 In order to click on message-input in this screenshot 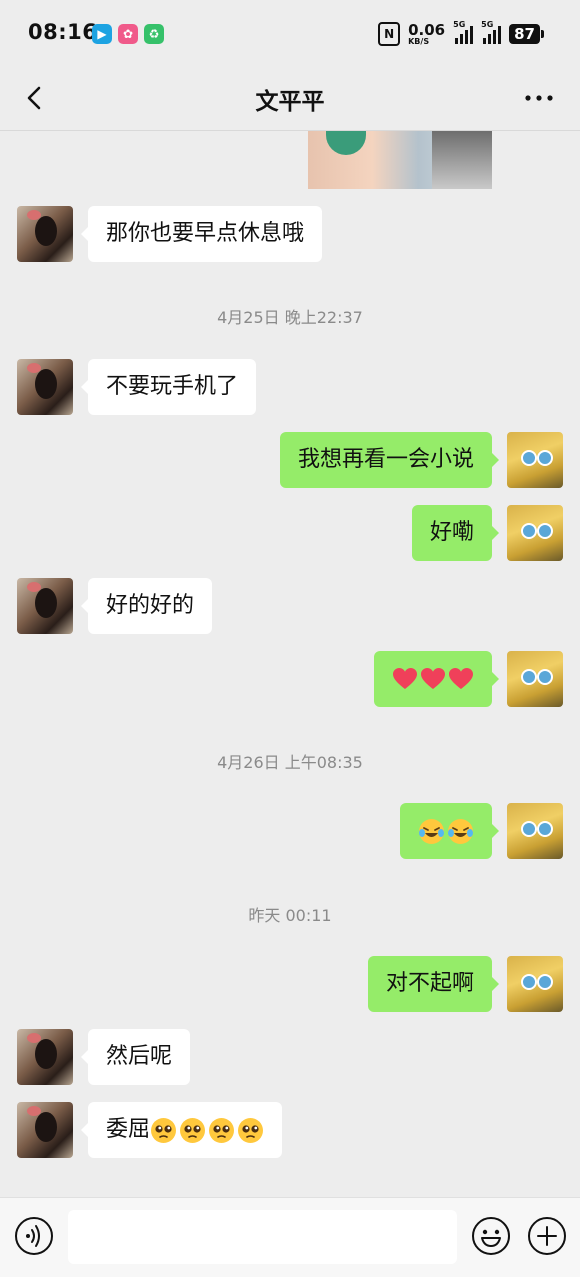, I will do `click(262, 1237)`.